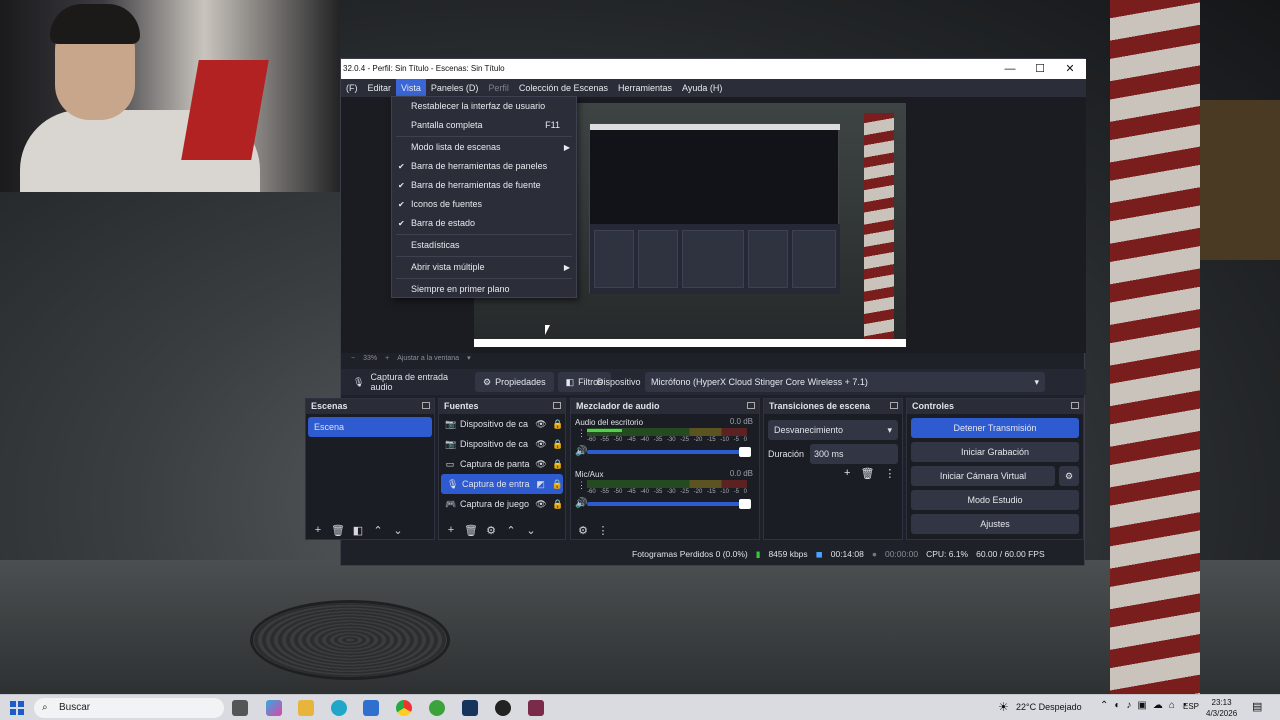 The height and width of the screenshot is (720, 1280). Describe the element at coordinates (514, 382) in the screenshot. I see `properties-button: ⚙ Propiedades` at that location.